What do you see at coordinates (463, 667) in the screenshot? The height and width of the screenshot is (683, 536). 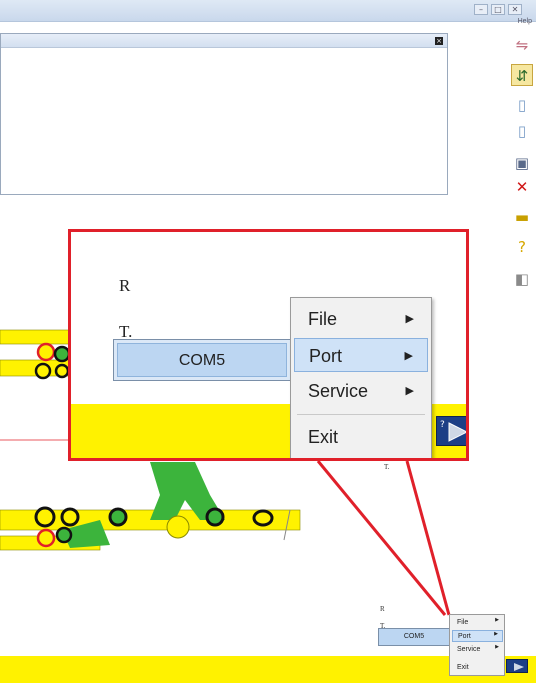 I see `menu-item-exit-small-label: Exit` at bounding box center [463, 667].